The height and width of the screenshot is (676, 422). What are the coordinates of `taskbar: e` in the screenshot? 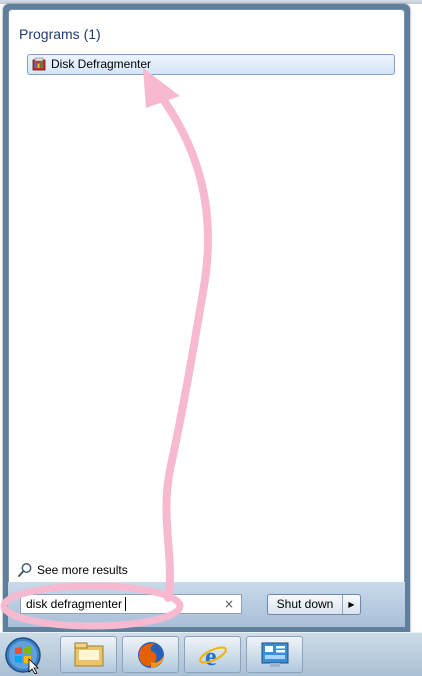 It's located at (211, 654).